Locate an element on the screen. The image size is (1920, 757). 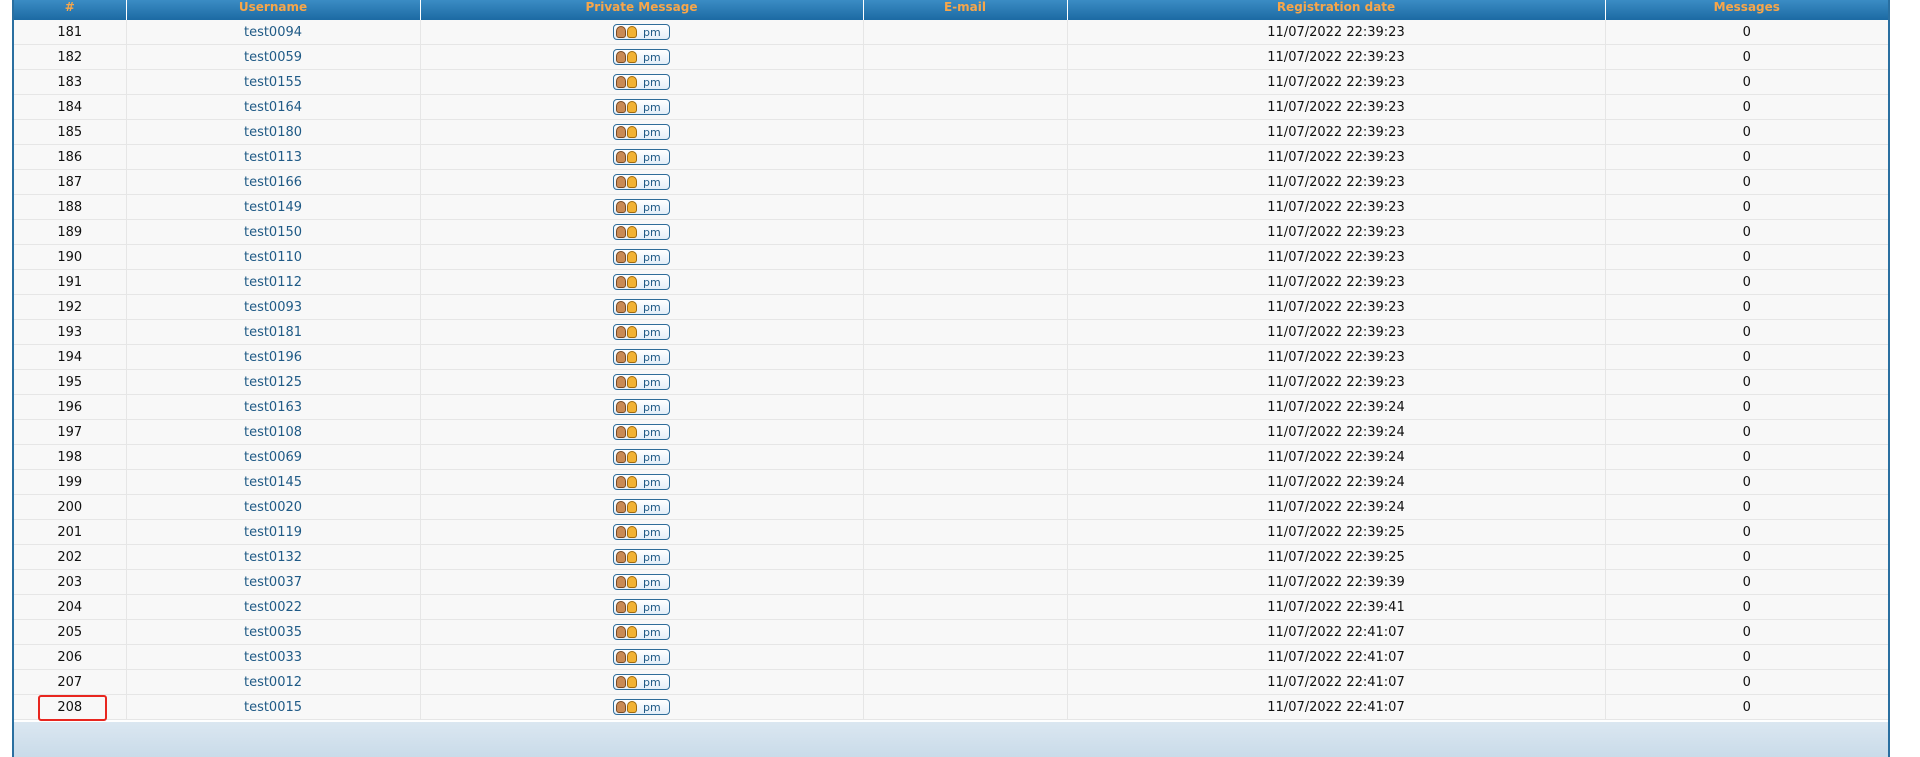
table-row: 183 test0155 pm 11/07/2022 22:39:23 0 is located at coordinates (951, 82).